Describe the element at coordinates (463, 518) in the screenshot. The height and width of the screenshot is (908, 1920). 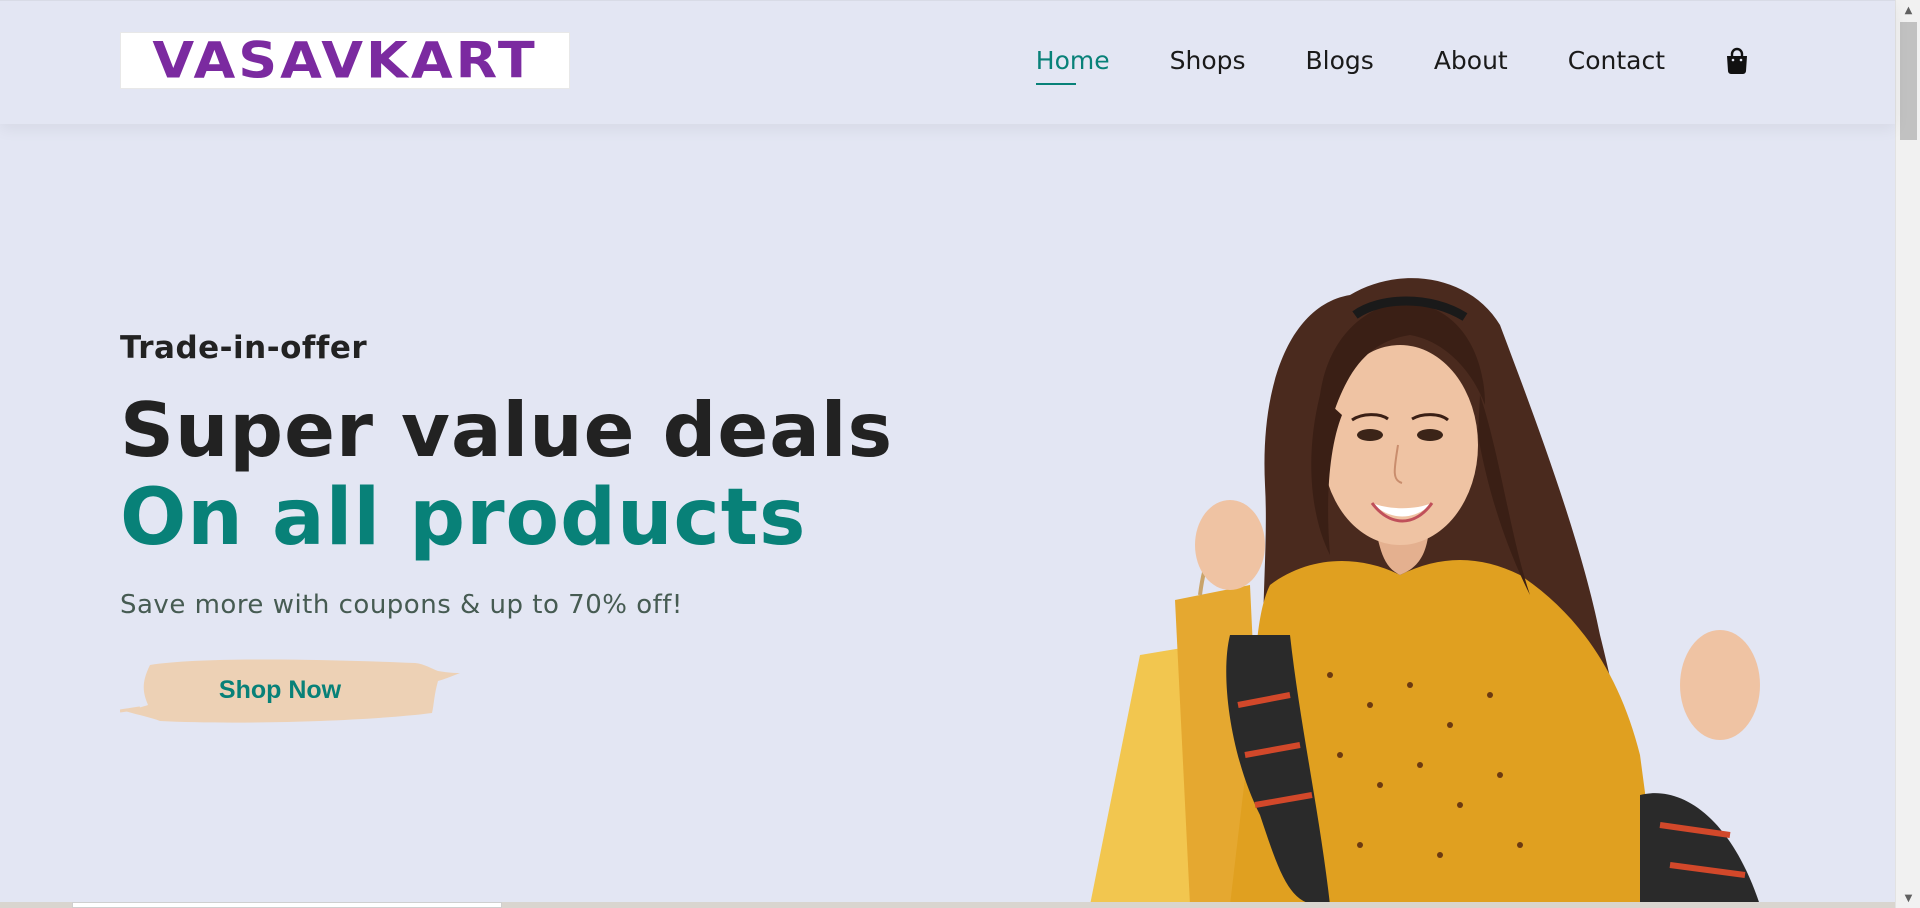
I see `hero-headline-accent: On all products` at that location.